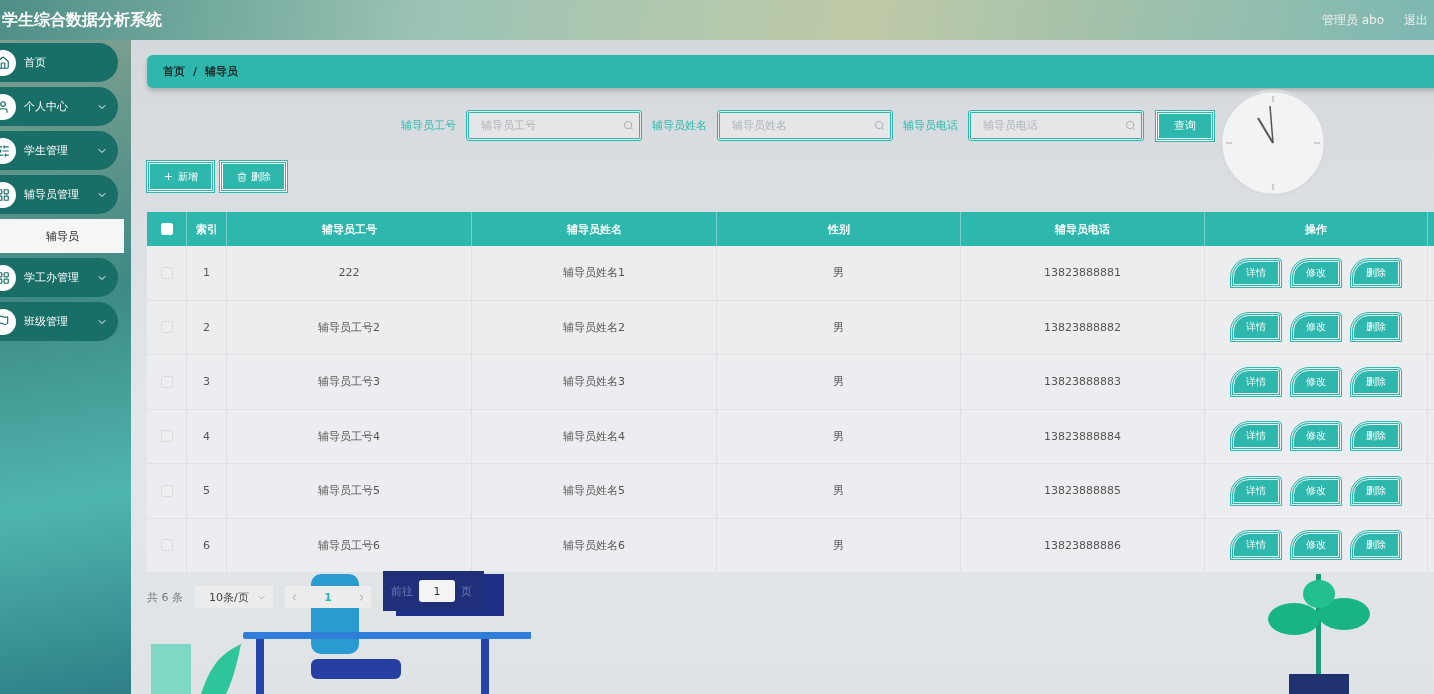 The height and width of the screenshot is (694, 1434). I want to click on sidebar-item: 班级管理, so click(59, 321).